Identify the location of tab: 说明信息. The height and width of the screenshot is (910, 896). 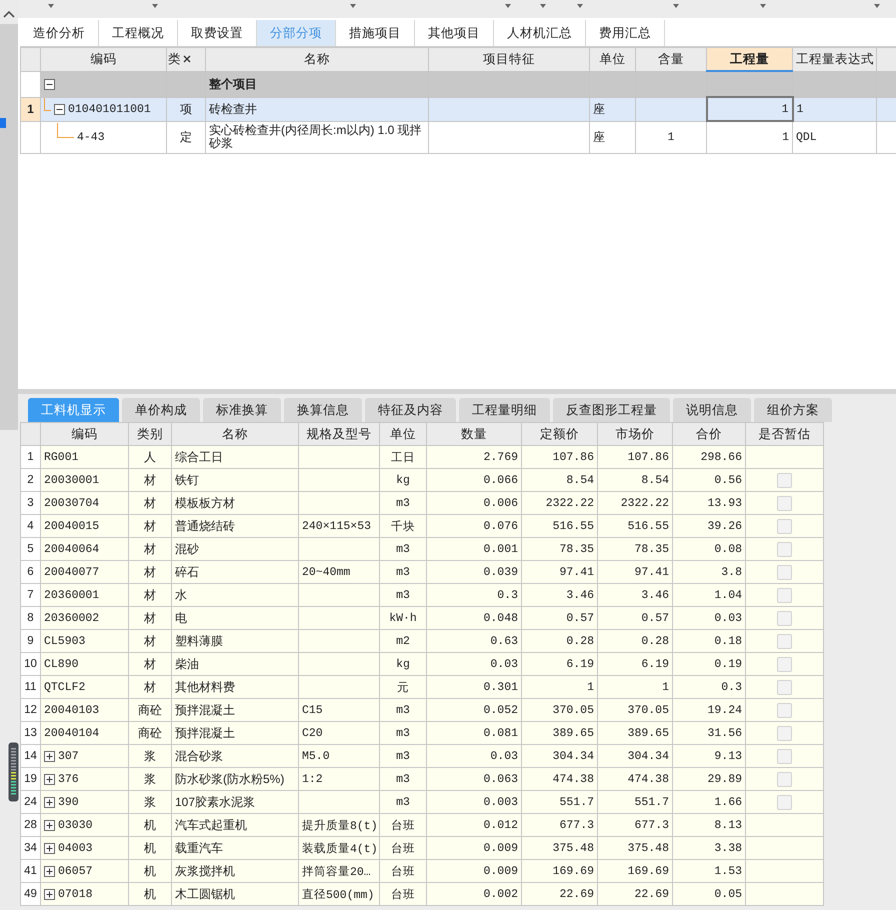
(712, 410).